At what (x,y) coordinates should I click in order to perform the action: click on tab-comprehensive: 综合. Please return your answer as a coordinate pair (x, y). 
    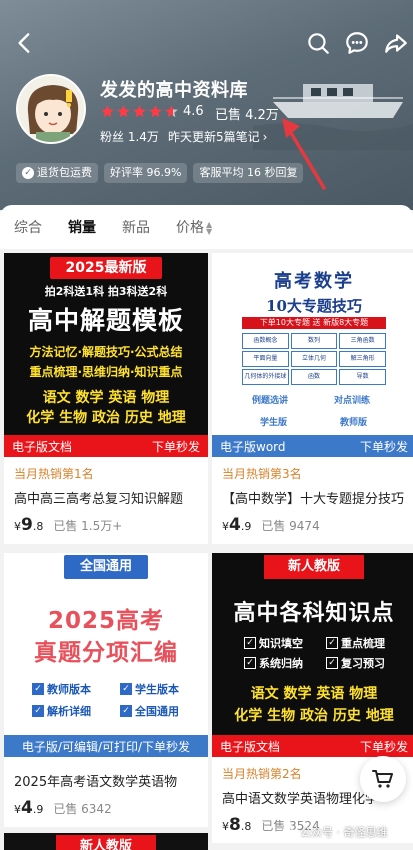
    Looking at the image, I should click on (28, 227).